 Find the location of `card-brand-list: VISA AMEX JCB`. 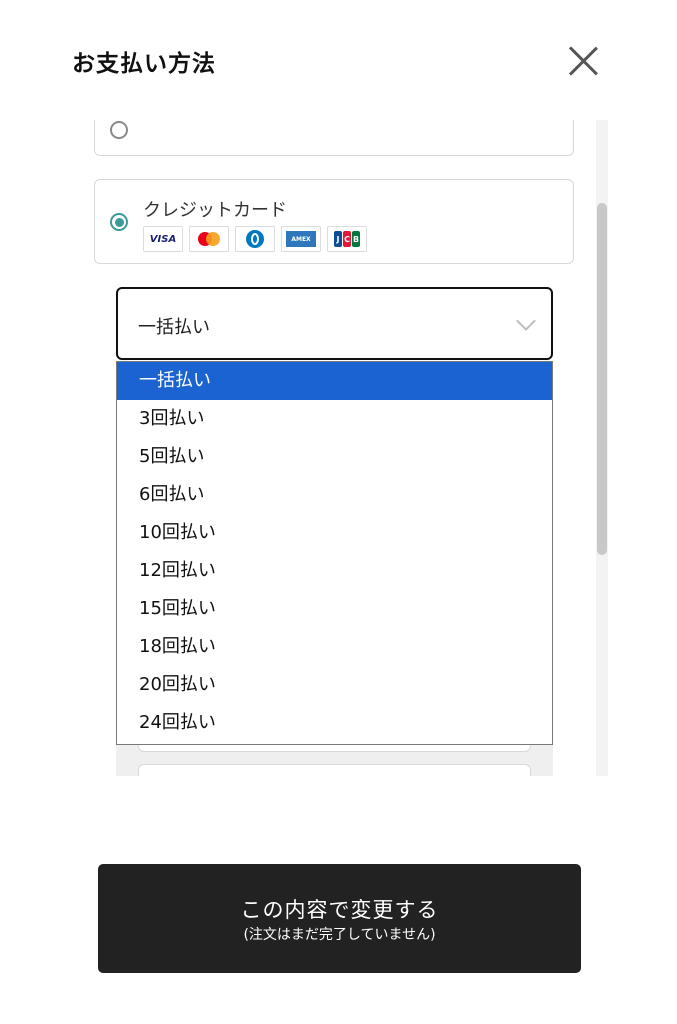

card-brand-list: VISA AMEX JCB is located at coordinates (255, 239).